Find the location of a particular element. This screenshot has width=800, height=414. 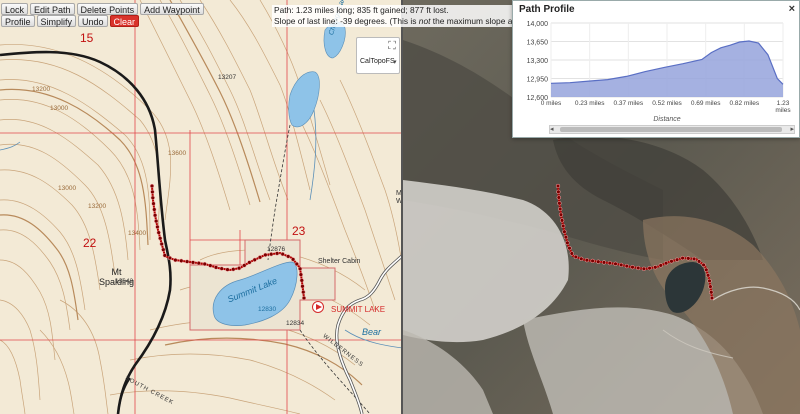

profile-scrollbar: ◂ ▸ is located at coordinates (672, 129).